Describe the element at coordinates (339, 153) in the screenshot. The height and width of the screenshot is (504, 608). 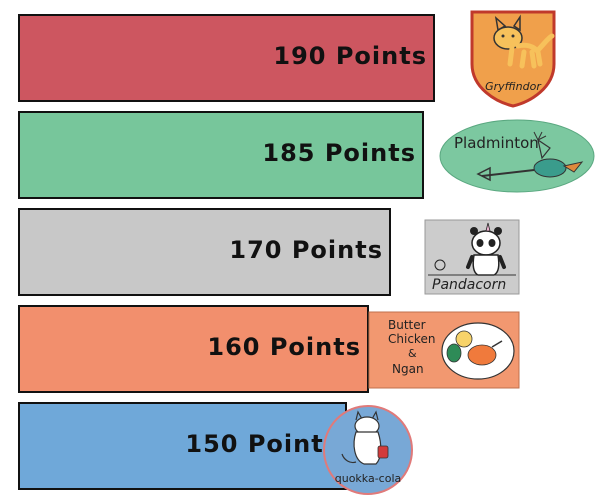
I see `bar-value-label: 185 Points` at that location.